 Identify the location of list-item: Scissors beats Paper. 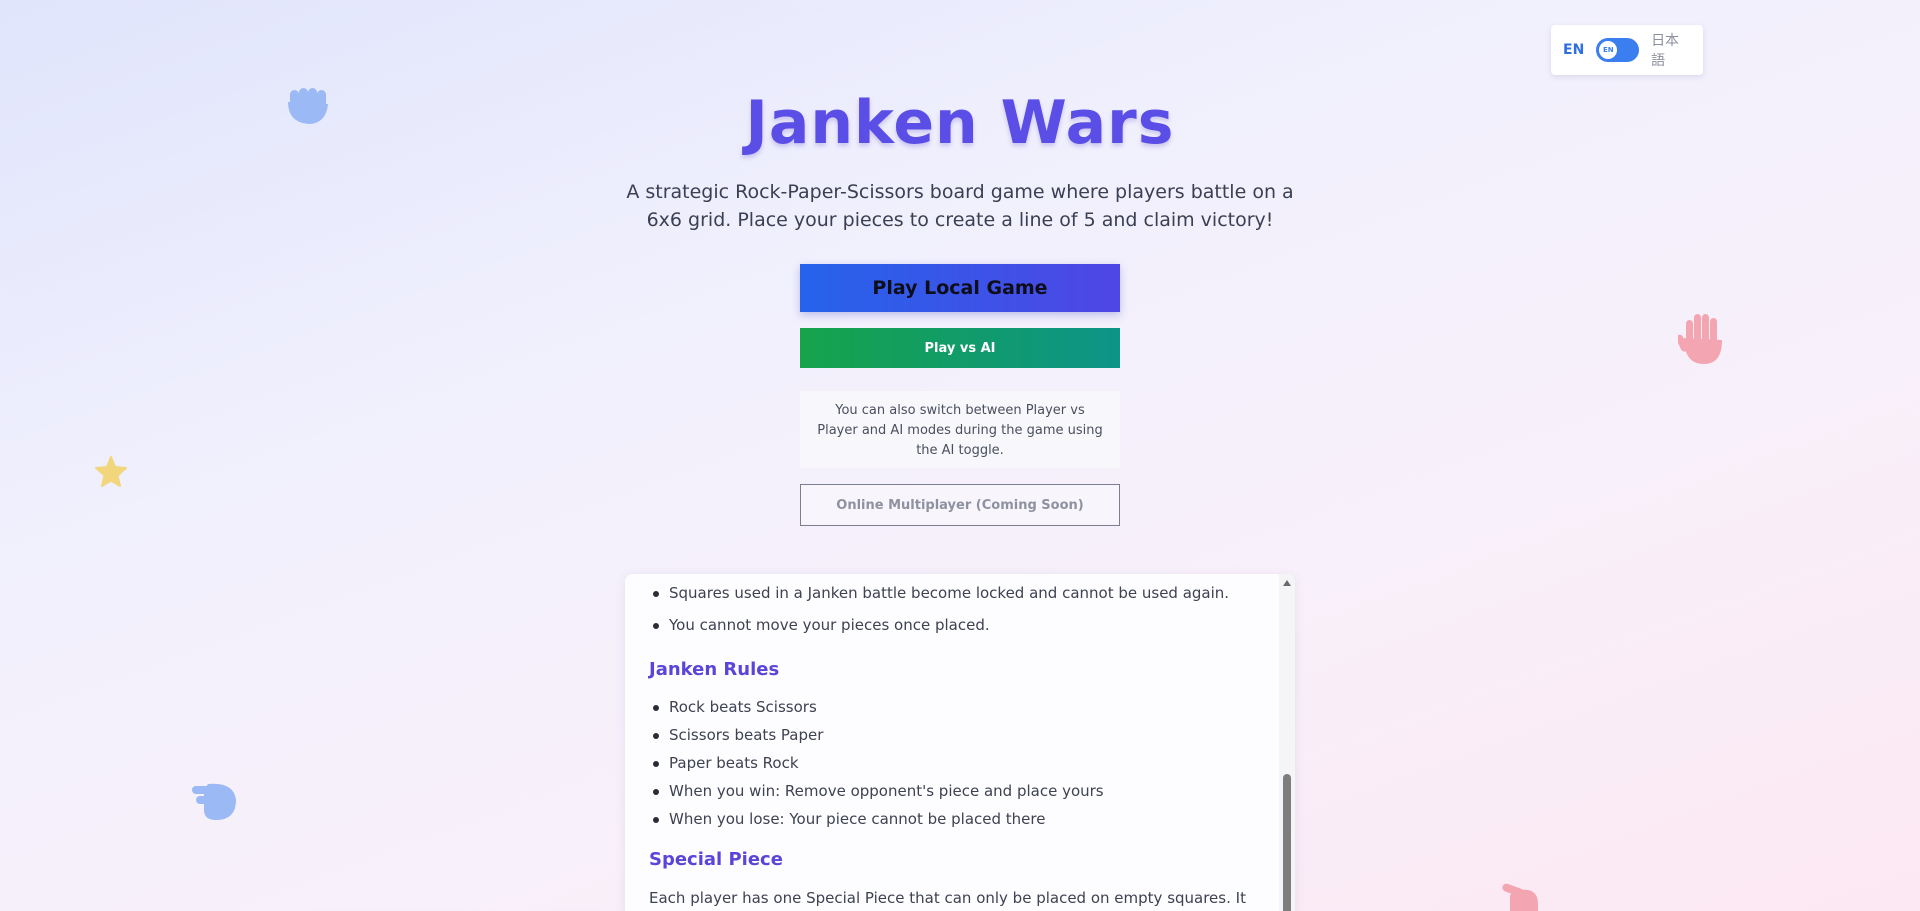
(959, 738).